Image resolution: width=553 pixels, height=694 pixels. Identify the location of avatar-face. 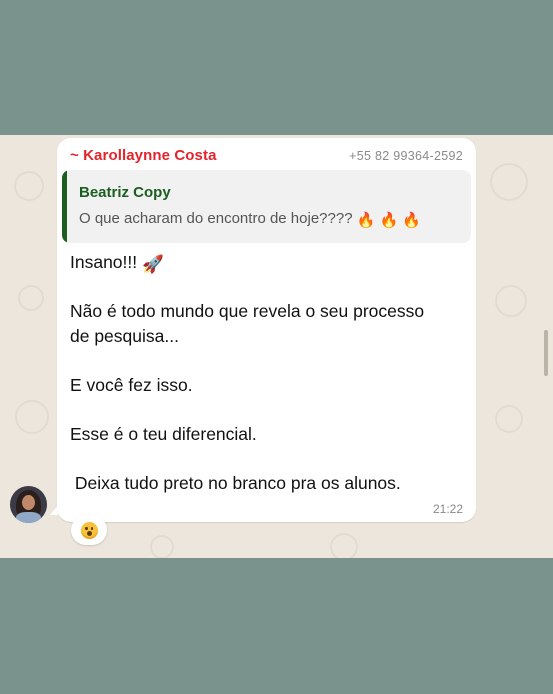
(28, 502).